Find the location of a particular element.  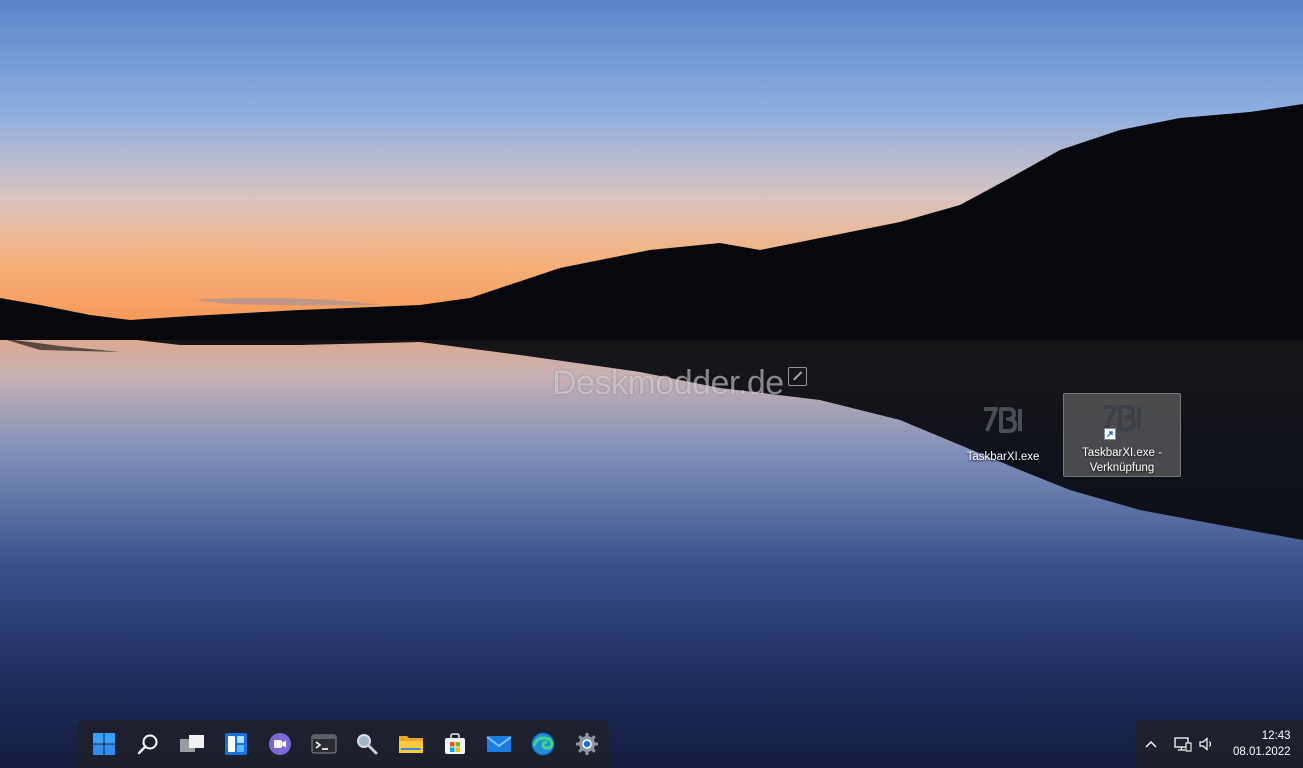

folder-icon is located at coordinates (411, 744).